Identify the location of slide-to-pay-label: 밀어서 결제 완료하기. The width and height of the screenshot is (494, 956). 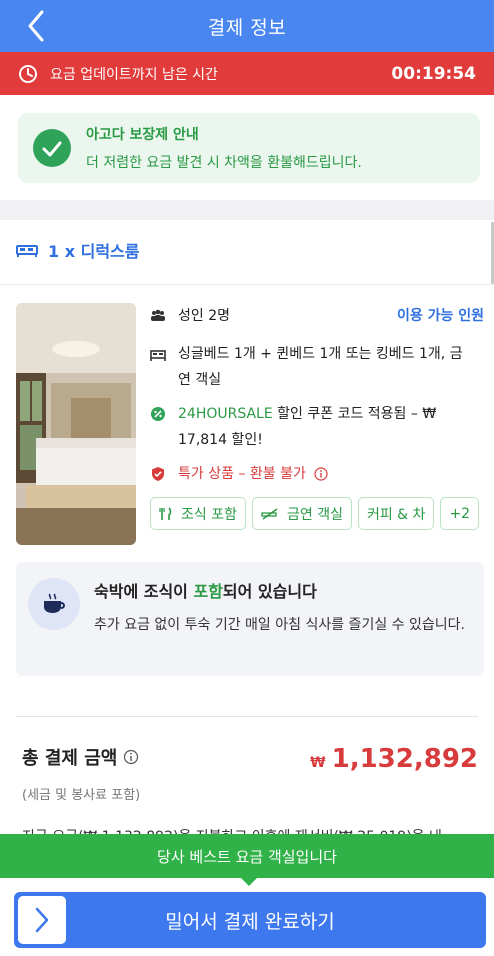
(250, 921).